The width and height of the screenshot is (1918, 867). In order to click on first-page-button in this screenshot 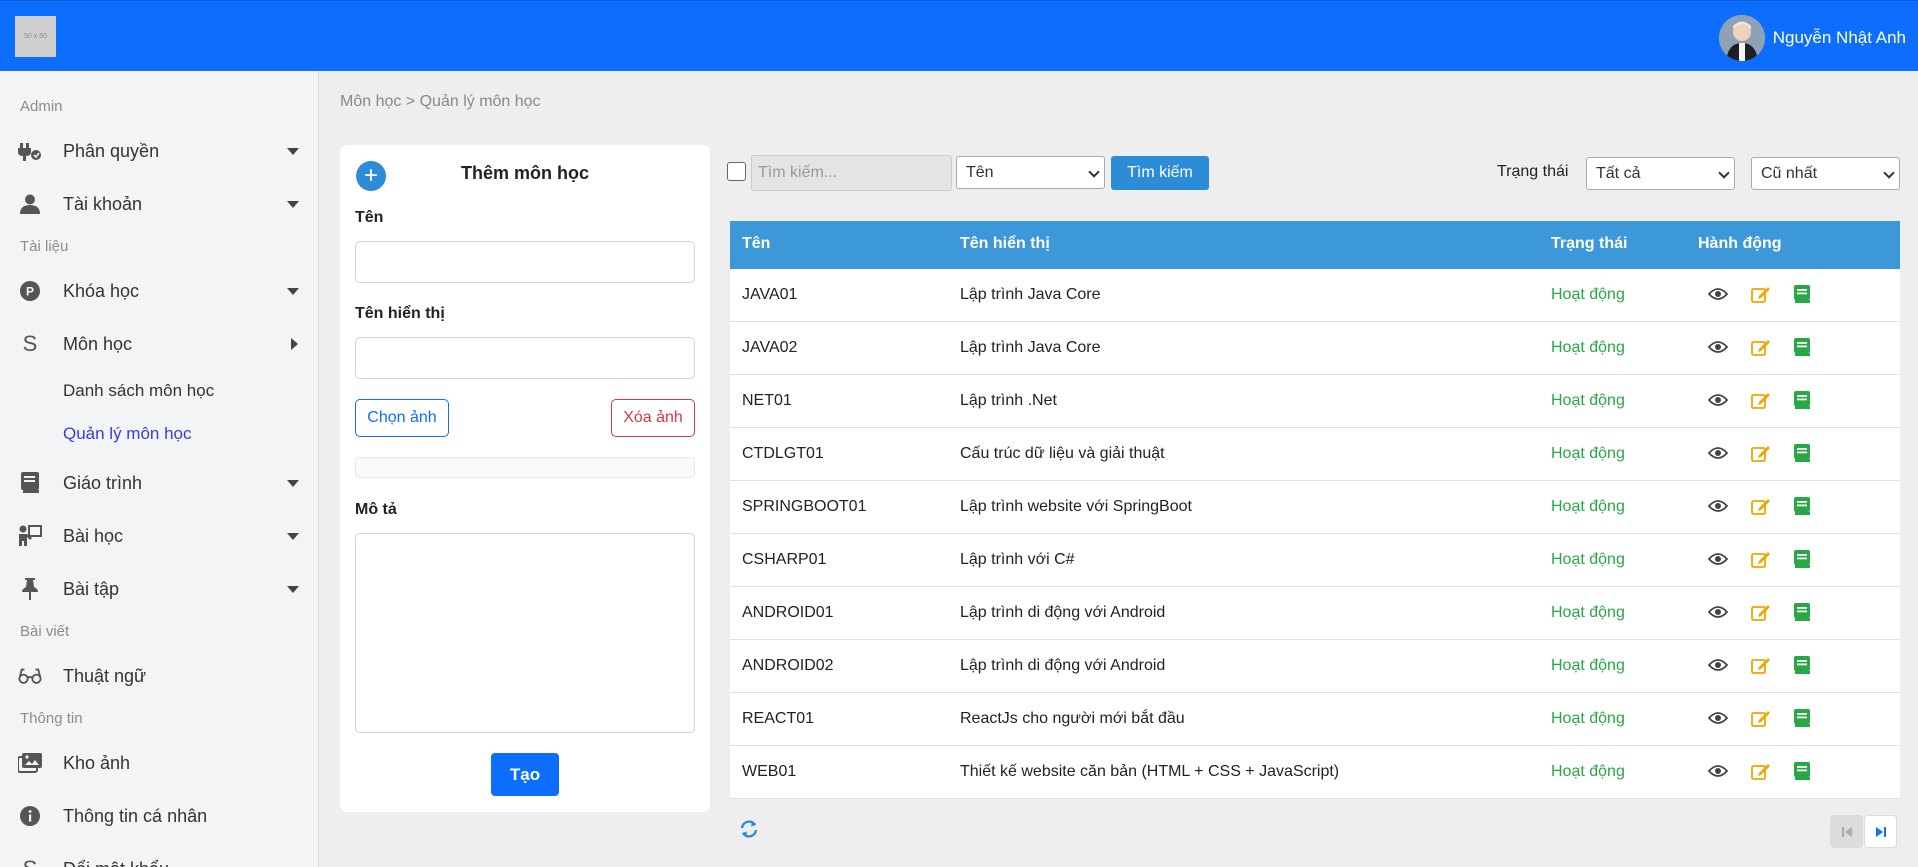, I will do `click(1846, 831)`.